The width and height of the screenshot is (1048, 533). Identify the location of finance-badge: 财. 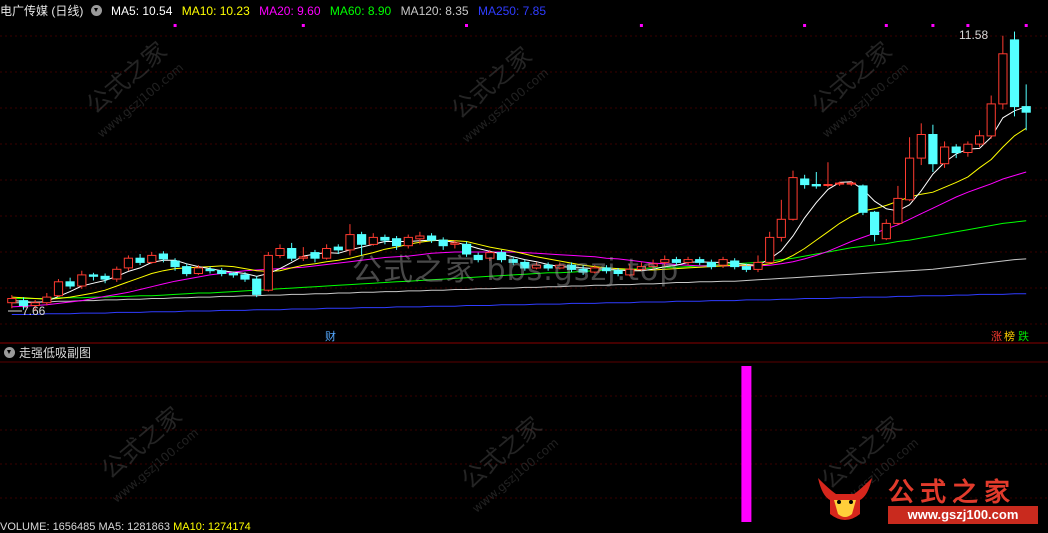
(330, 337).